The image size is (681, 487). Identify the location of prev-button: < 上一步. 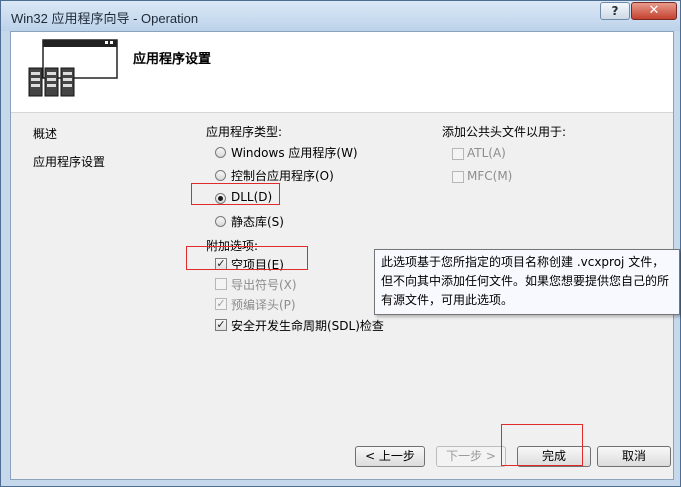
(390, 456).